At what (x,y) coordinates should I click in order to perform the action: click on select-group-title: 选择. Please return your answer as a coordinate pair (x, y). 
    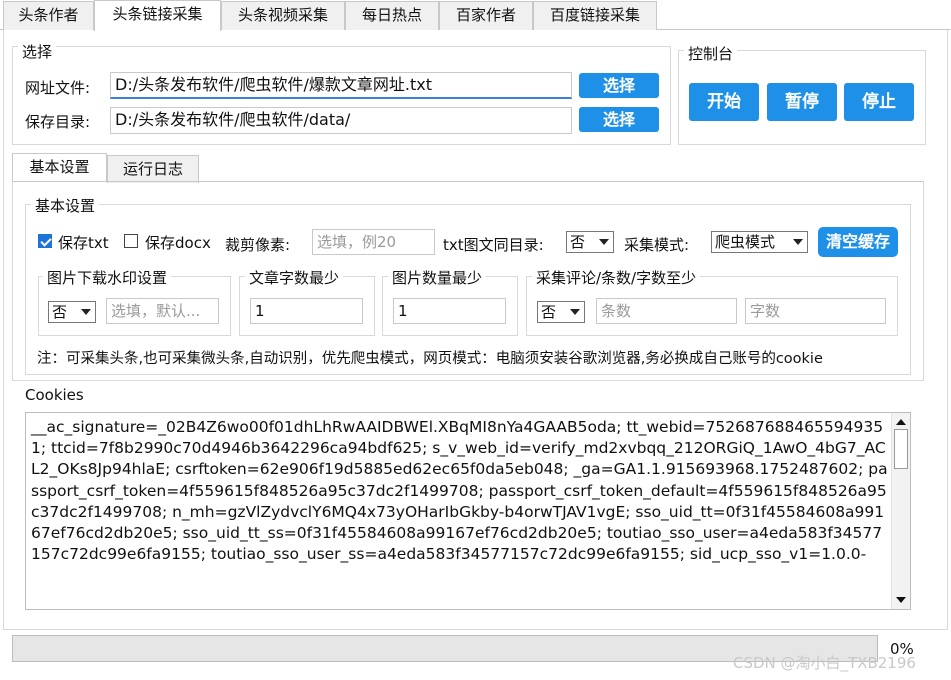
    Looking at the image, I should click on (37, 51).